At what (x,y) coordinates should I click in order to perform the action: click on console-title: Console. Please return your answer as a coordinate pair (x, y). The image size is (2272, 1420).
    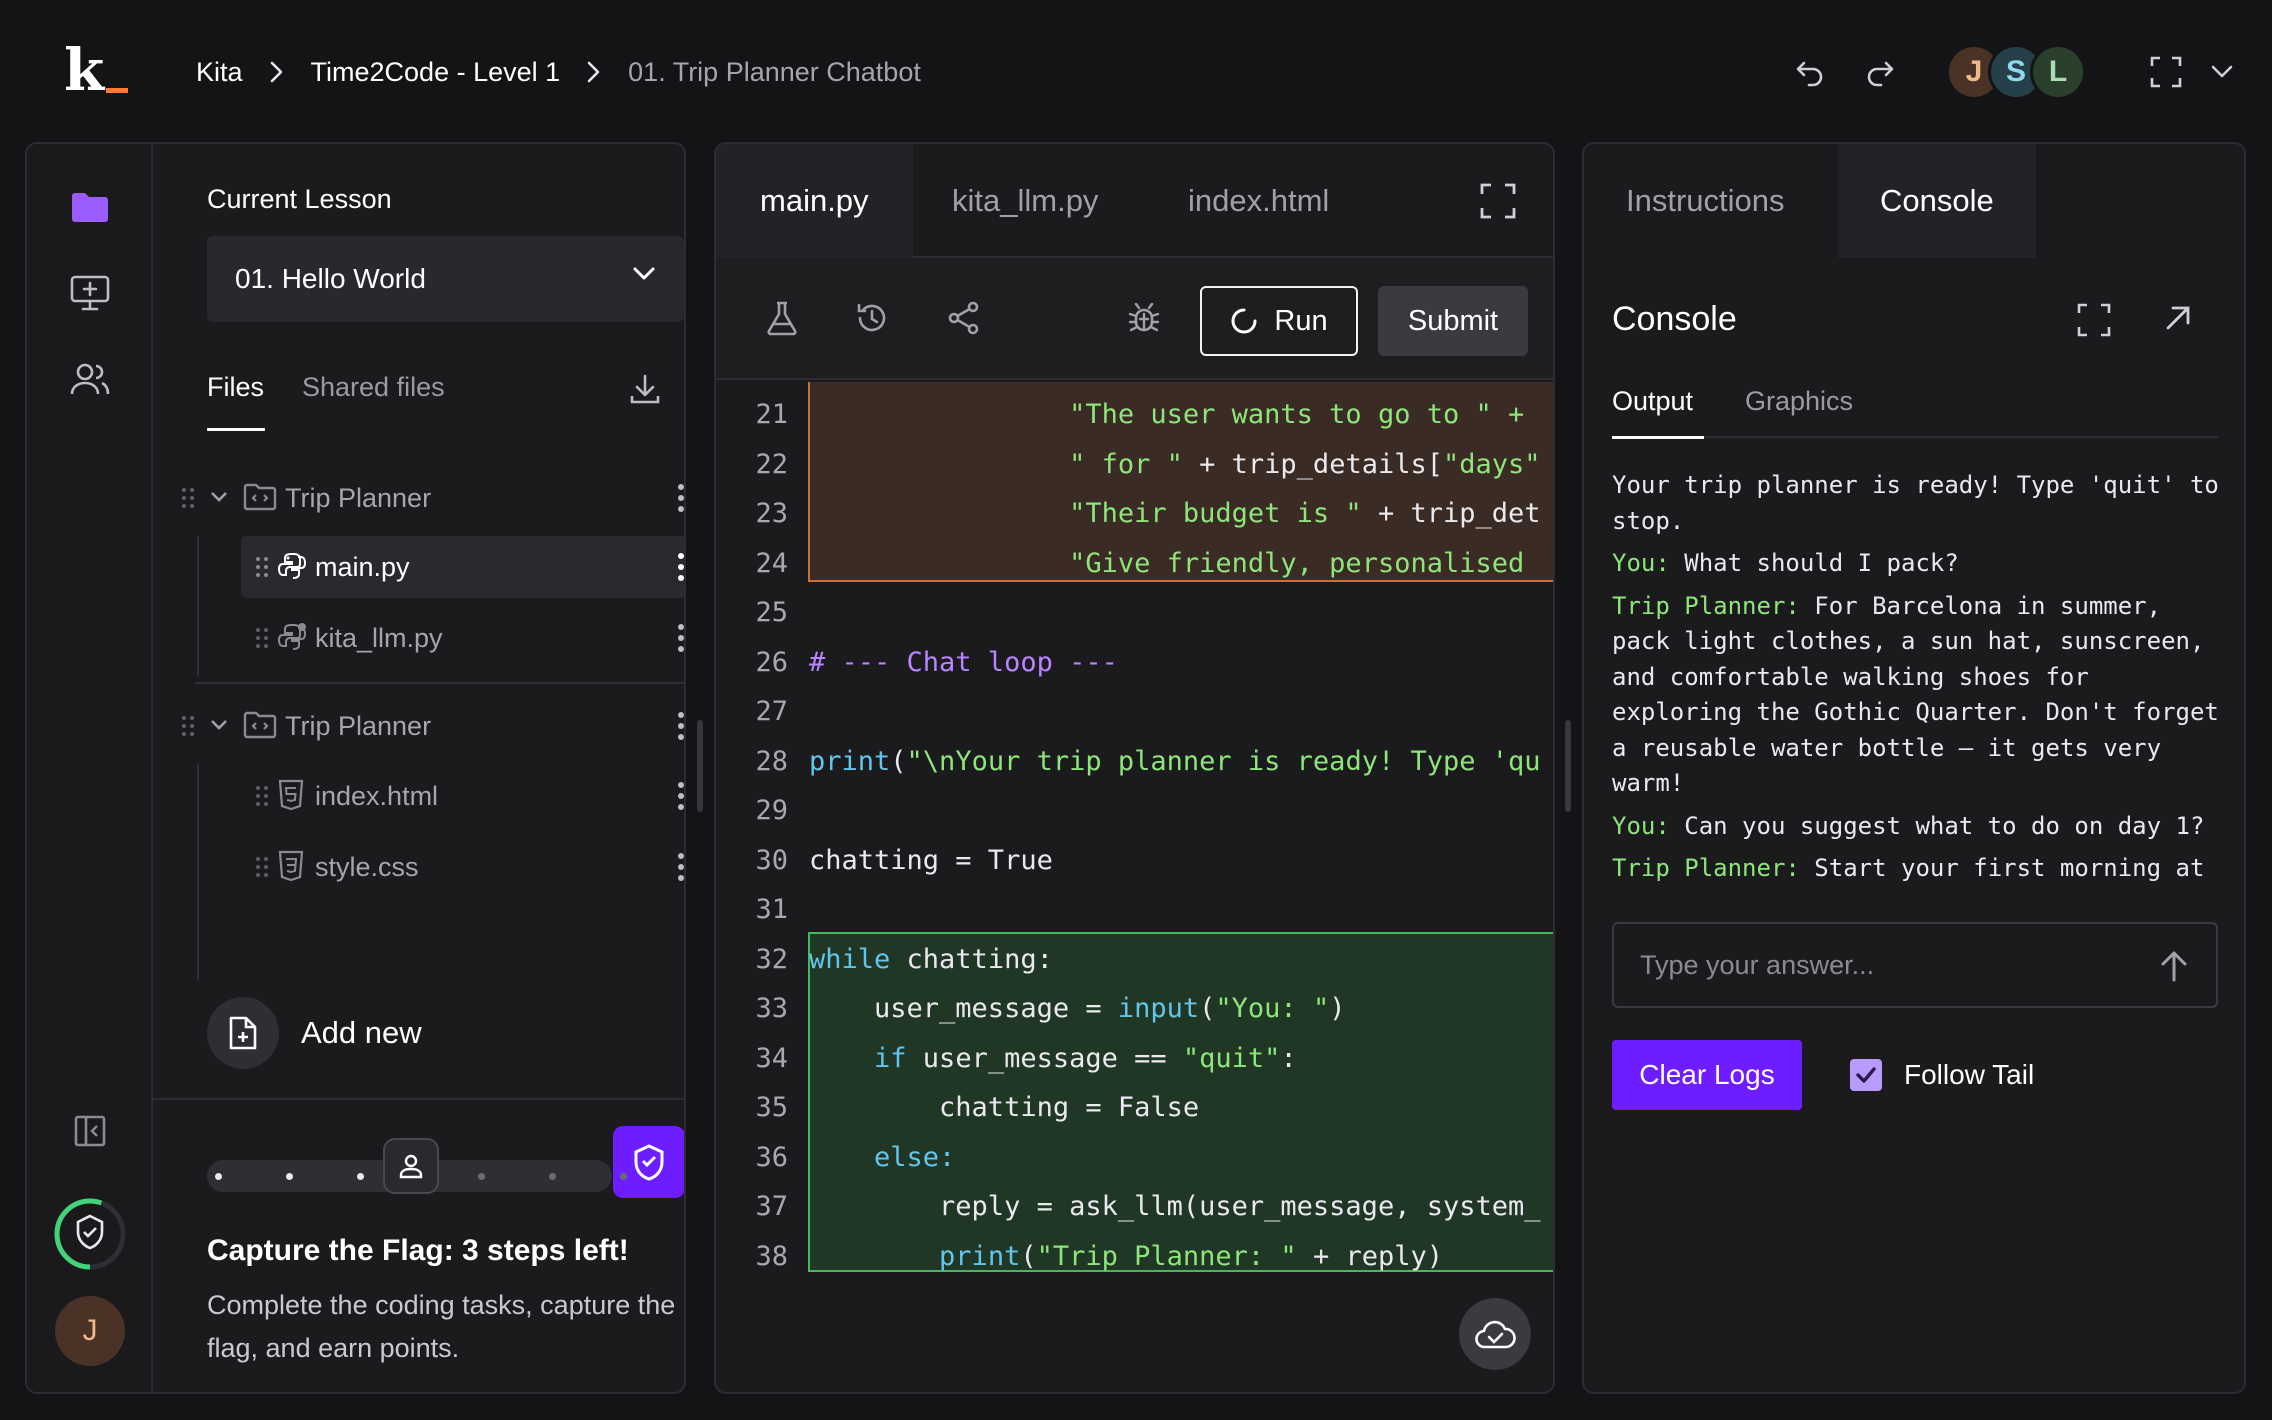
    Looking at the image, I should click on (1674, 319).